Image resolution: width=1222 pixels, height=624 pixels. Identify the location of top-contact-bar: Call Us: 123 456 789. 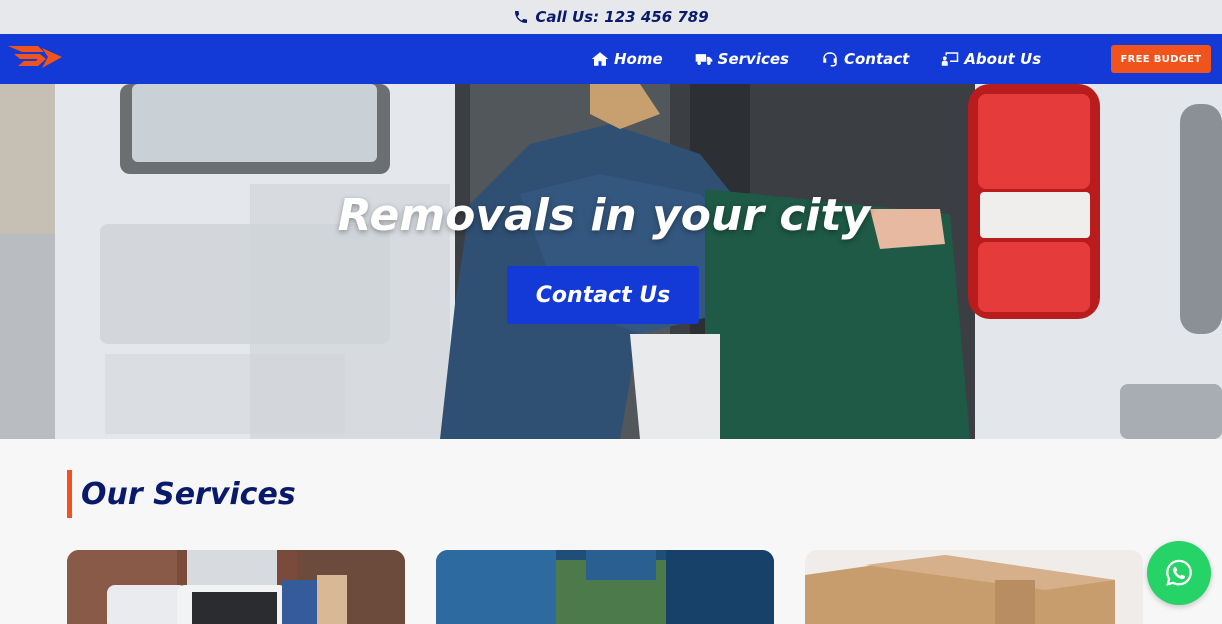
(611, 17).